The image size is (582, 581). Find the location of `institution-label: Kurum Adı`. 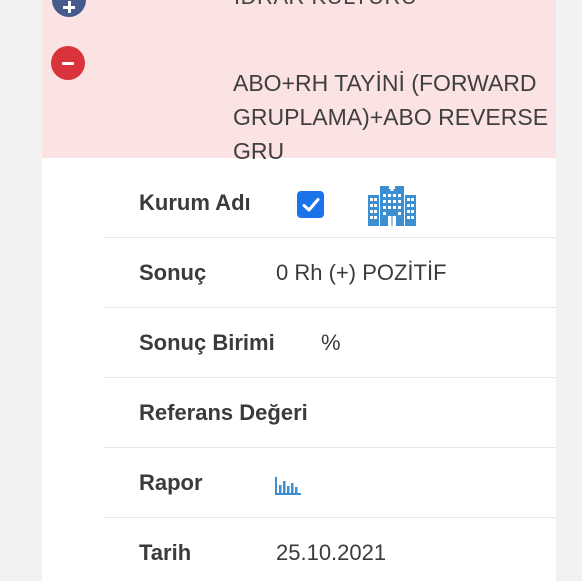

institution-label: Kurum Adı is located at coordinates (195, 202).